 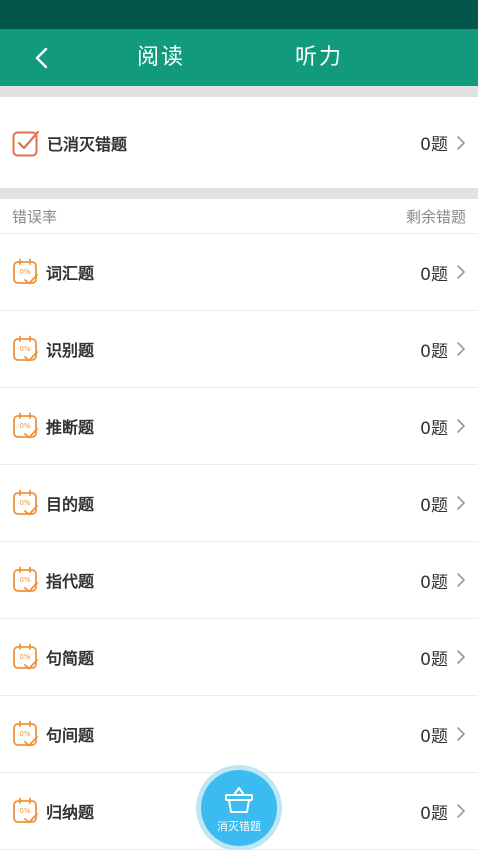 What do you see at coordinates (70, 427) in the screenshot?
I see `category-label: 推断题` at bounding box center [70, 427].